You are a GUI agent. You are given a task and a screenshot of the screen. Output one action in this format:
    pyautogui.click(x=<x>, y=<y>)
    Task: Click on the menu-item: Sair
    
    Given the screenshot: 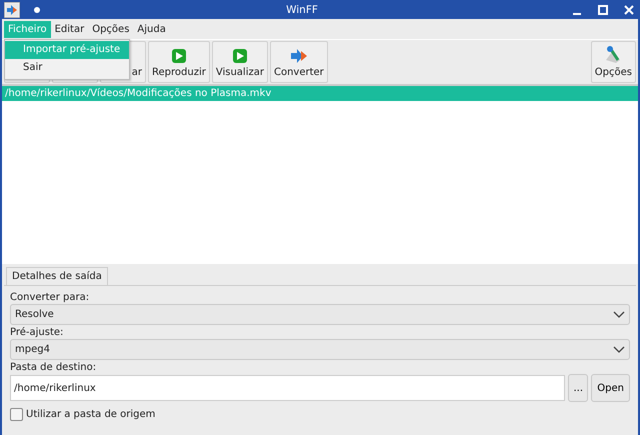 What is the action you would take?
    pyautogui.click(x=67, y=68)
    